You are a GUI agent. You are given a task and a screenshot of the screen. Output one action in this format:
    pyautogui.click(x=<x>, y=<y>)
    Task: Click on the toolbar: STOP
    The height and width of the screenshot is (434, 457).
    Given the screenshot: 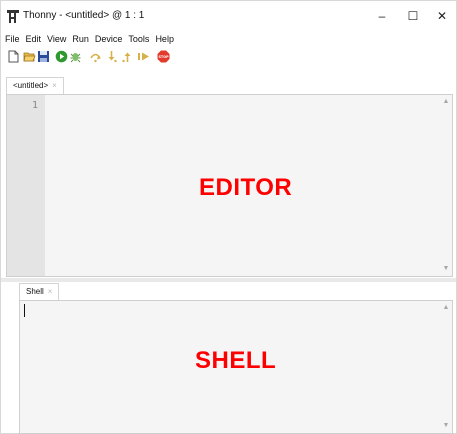 What is the action you would take?
    pyautogui.click(x=228, y=58)
    